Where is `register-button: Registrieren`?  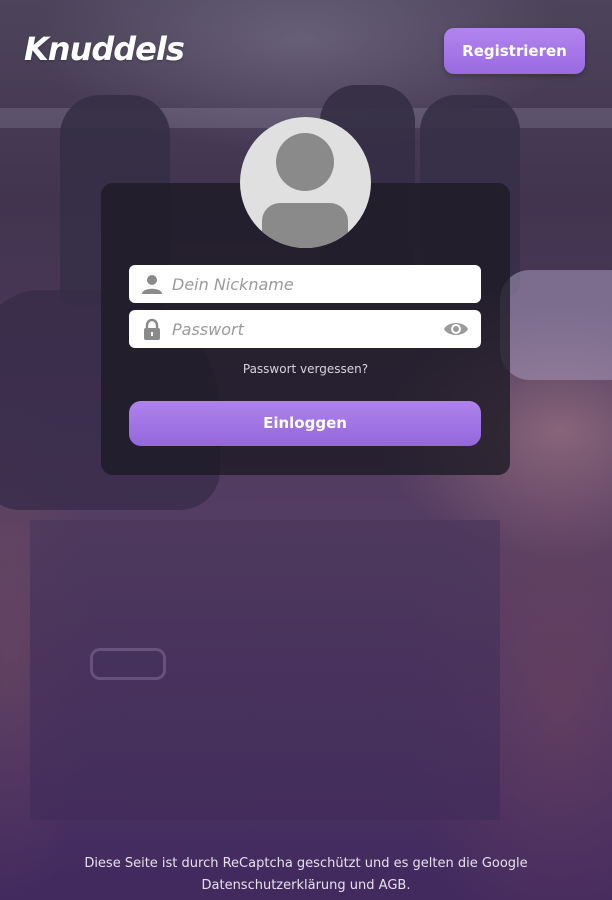 register-button: Registrieren is located at coordinates (514, 51).